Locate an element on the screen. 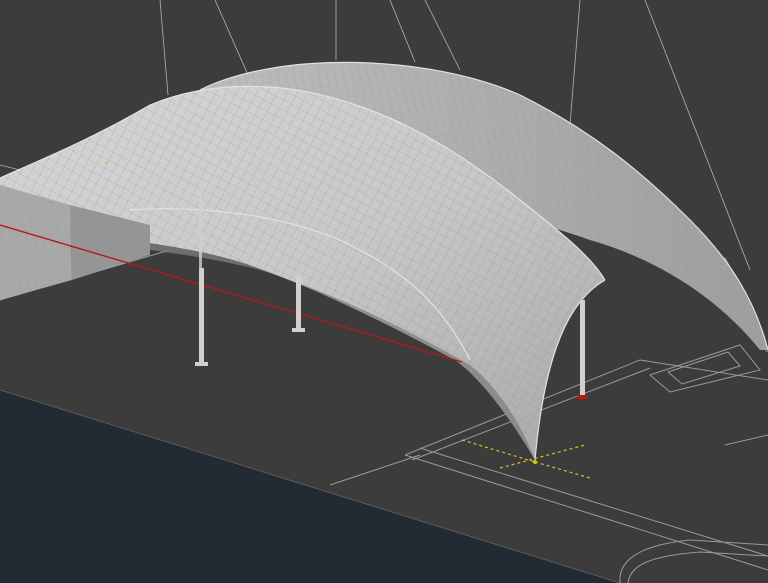 Image resolution: width=768 pixels, height=583 pixels. column-1-base is located at coordinates (201, 364).